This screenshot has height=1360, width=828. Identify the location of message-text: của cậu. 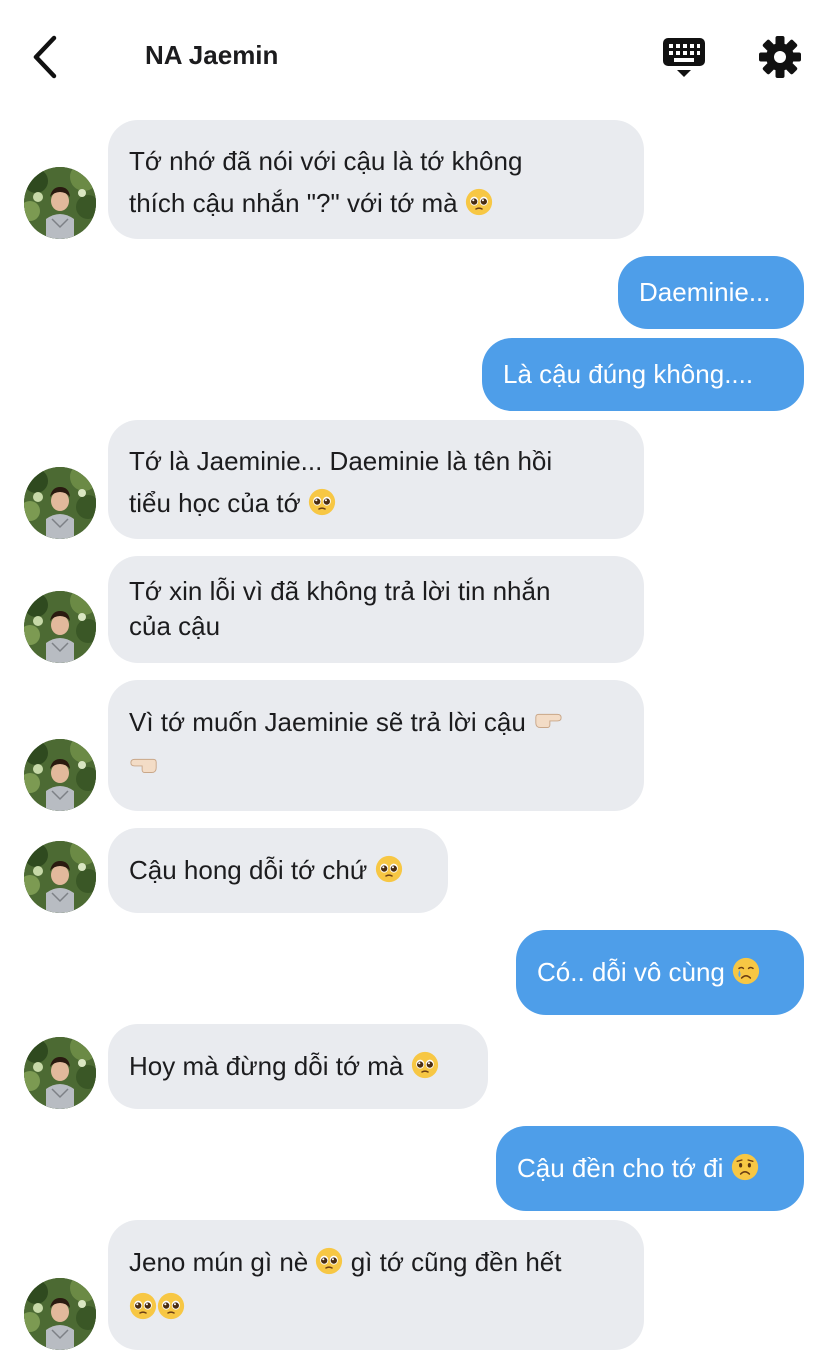
(175, 626).